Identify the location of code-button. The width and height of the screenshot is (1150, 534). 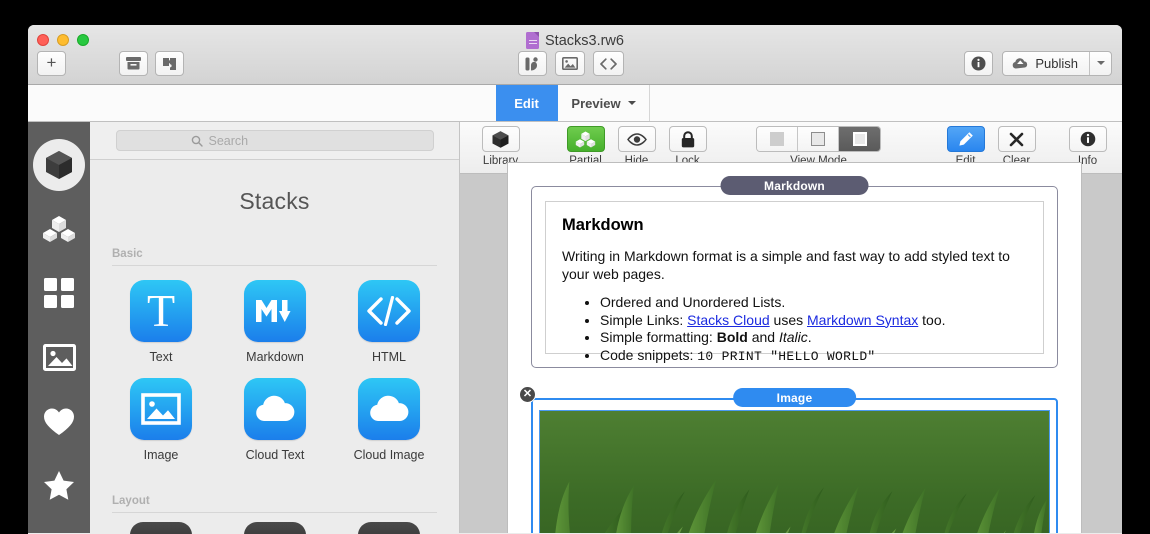
(608, 63).